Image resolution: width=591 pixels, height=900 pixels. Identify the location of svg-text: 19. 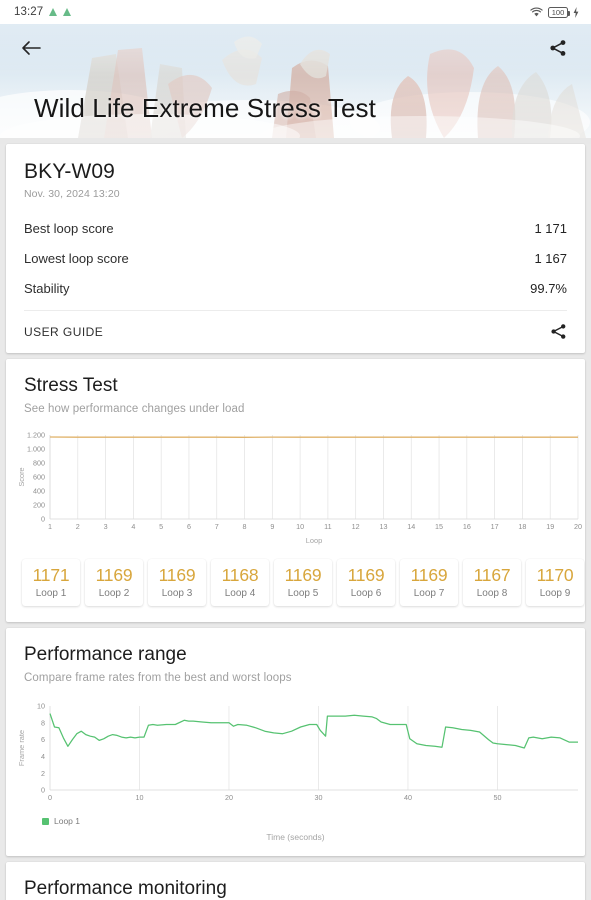
(550, 526).